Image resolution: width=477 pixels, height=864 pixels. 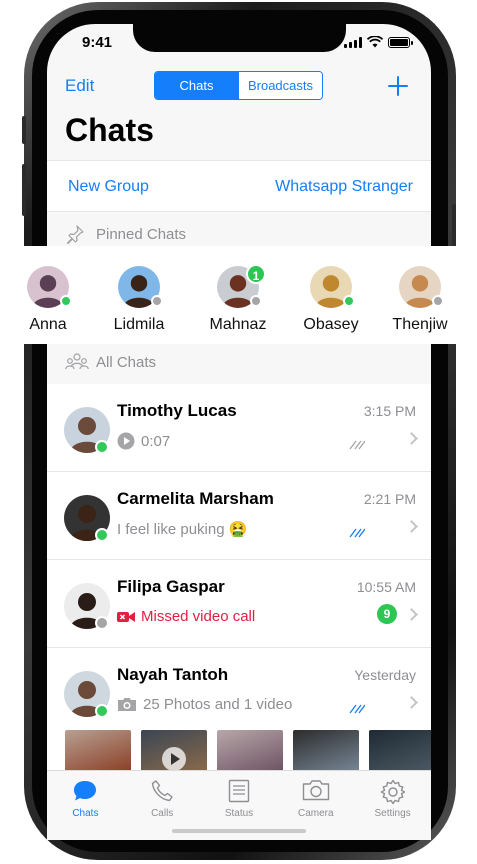 I want to click on tab-label: Settings, so click(x=392, y=813).